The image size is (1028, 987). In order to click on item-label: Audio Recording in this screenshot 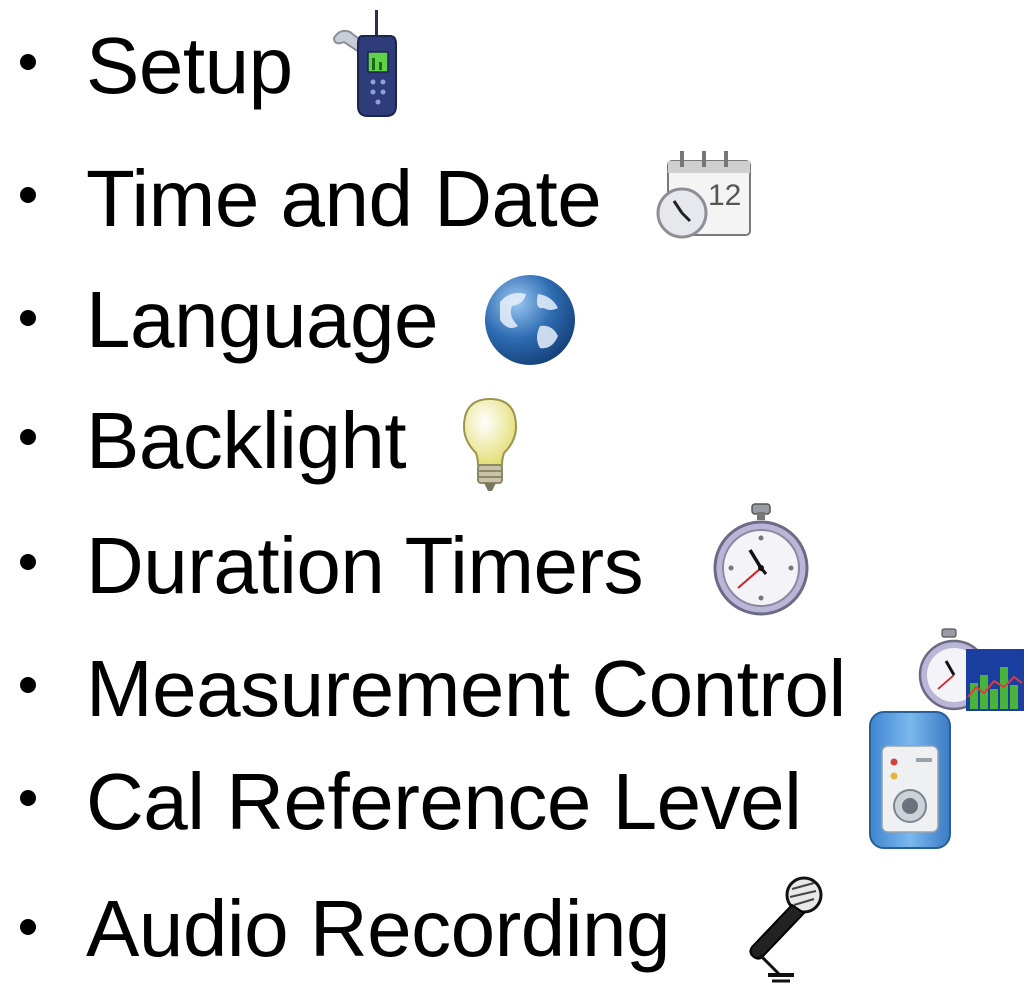, I will do `click(378, 928)`.